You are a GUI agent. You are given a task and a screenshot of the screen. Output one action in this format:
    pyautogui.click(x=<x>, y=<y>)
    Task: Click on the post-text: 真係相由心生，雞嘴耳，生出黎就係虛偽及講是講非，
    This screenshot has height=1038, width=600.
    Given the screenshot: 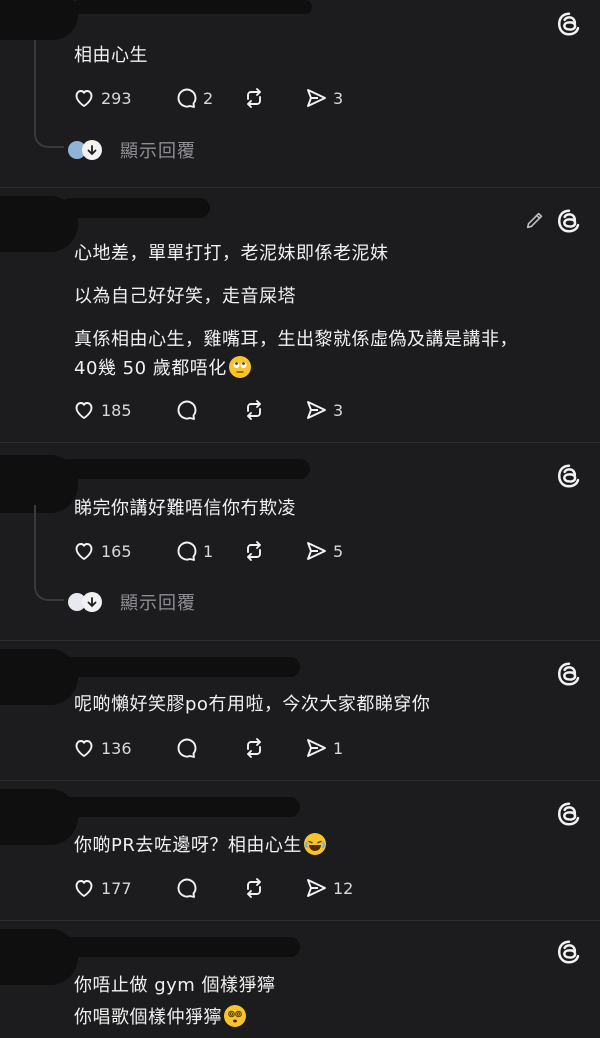 What is the action you would take?
    pyautogui.click(x=327, y=340)
    